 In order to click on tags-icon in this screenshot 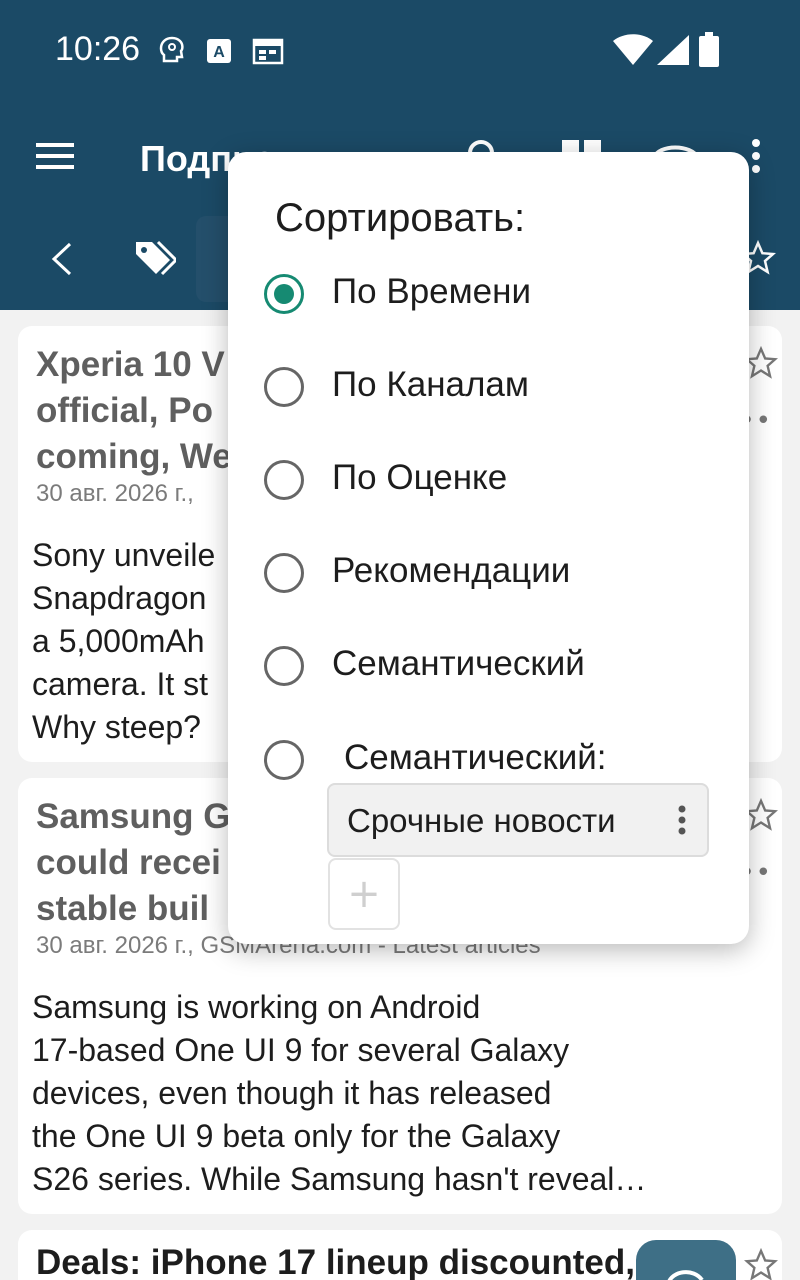, I will do `click(155, 258)`.